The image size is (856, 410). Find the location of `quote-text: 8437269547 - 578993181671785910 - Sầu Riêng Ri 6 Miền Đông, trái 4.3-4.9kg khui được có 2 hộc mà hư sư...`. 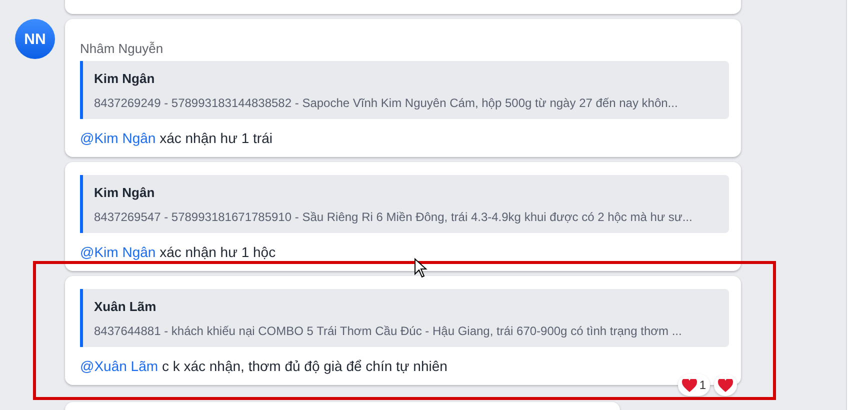

quote-text: 8437269547 - 578993181671785910 - Sầu Riêng Ri 6 Miền Đông, trái 4.3-4.9kg khui được có 2 hộc mà hư sư... is located at coordinates (394, 217).